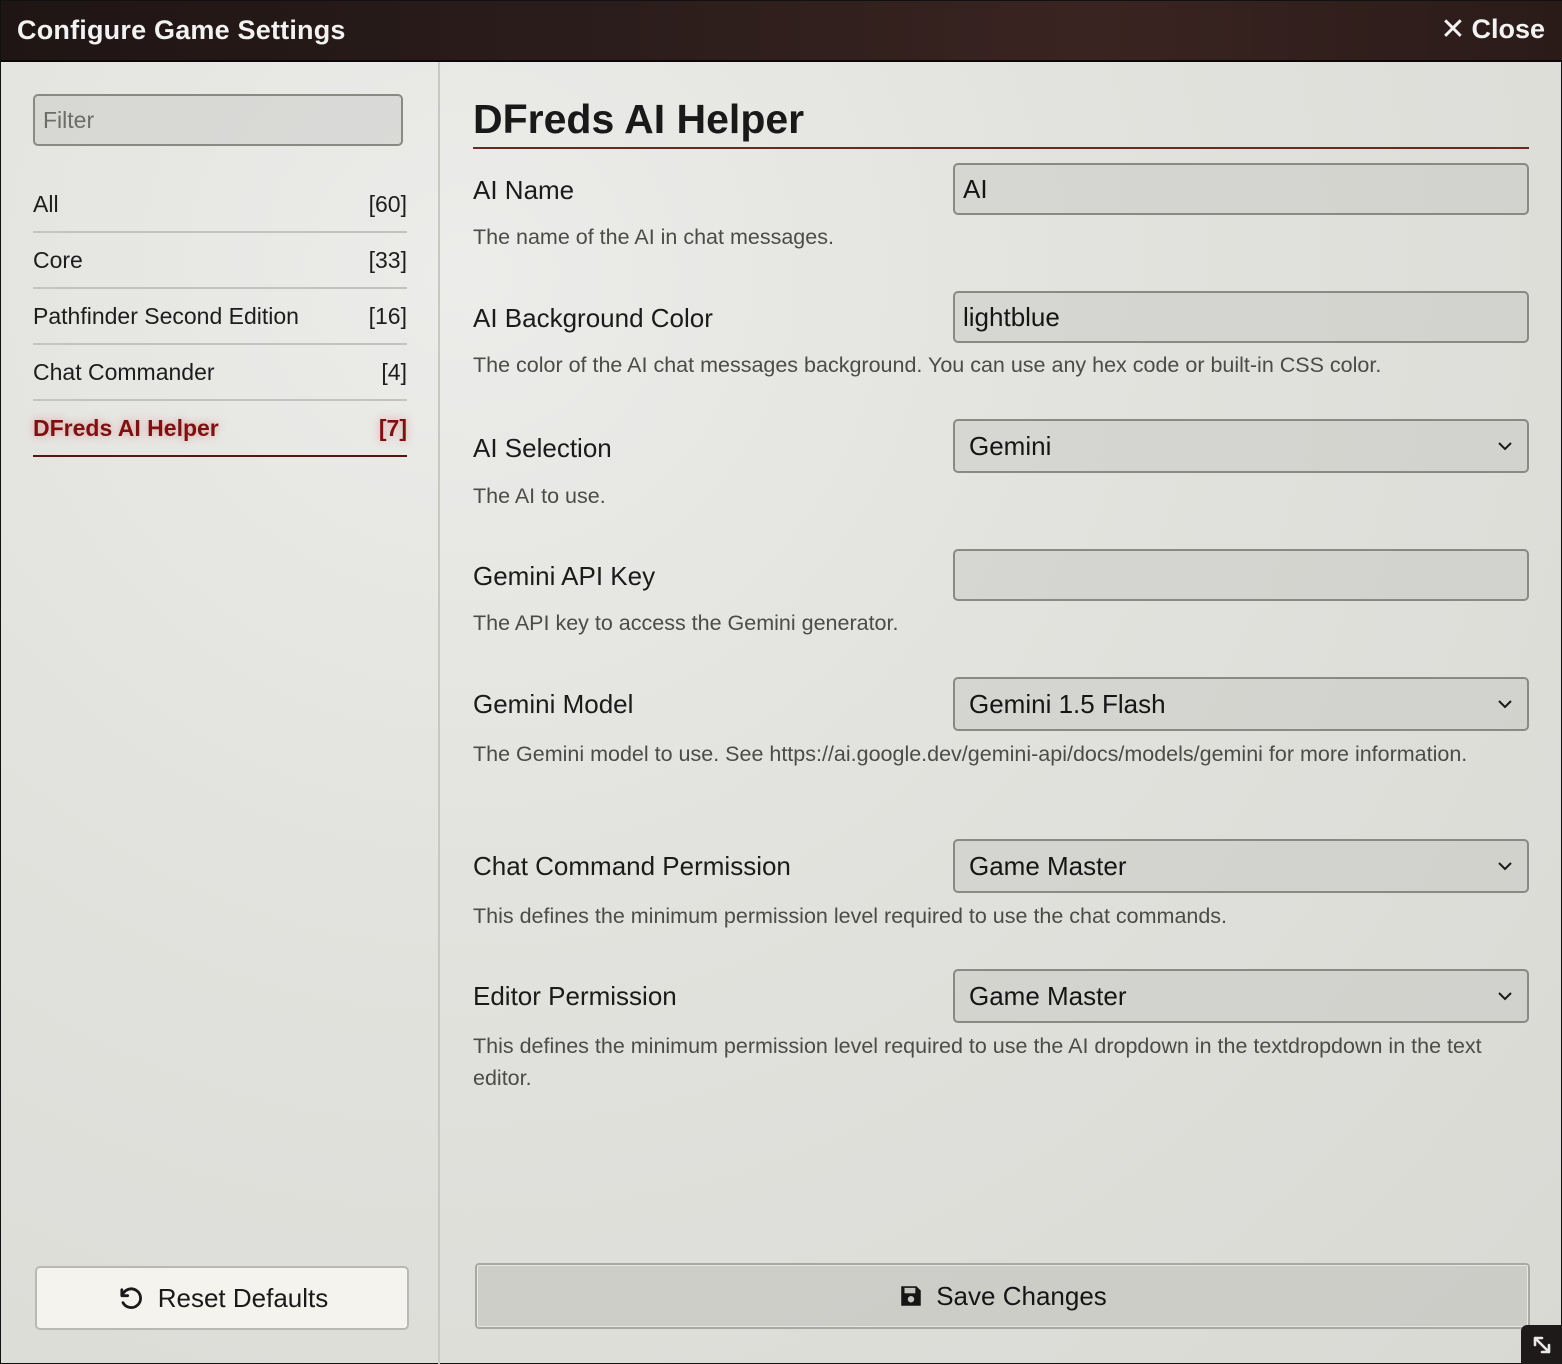 Image resolution: width=1562 pixels, height=1364 pixels. I want to click on category-count: [7], so click(392, 427).